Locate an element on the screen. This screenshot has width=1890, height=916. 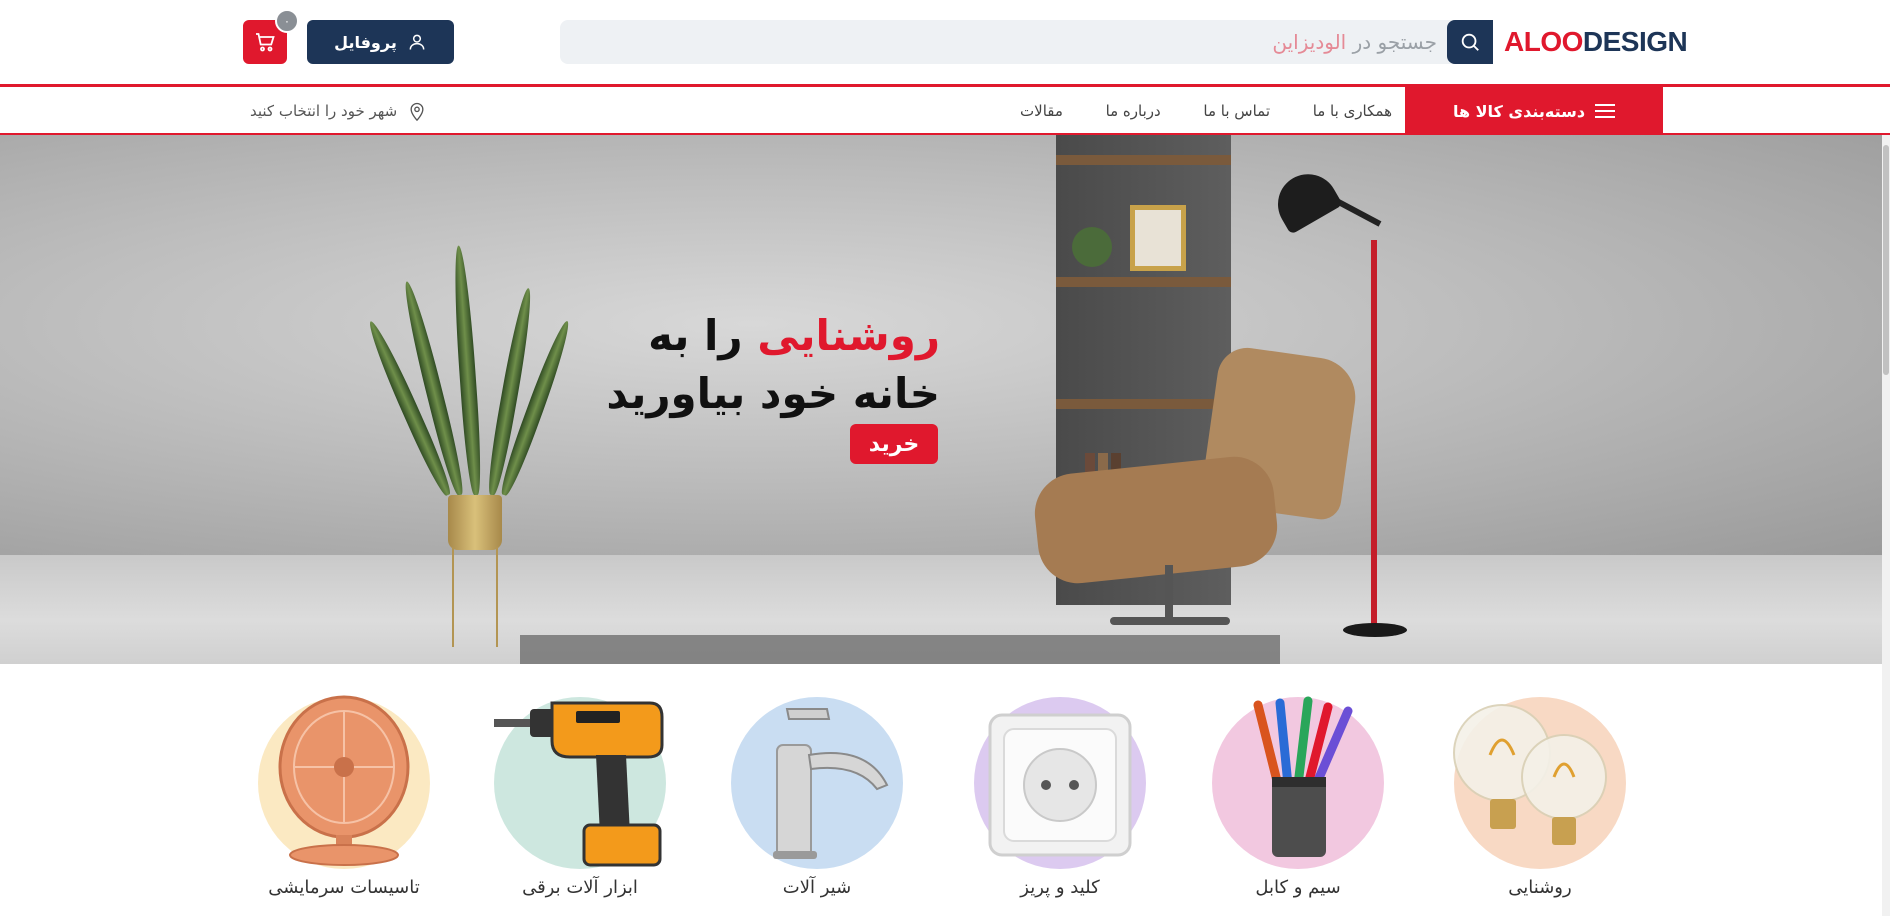
category-lighting: روشنایی is located at coordinates (1540, 800).